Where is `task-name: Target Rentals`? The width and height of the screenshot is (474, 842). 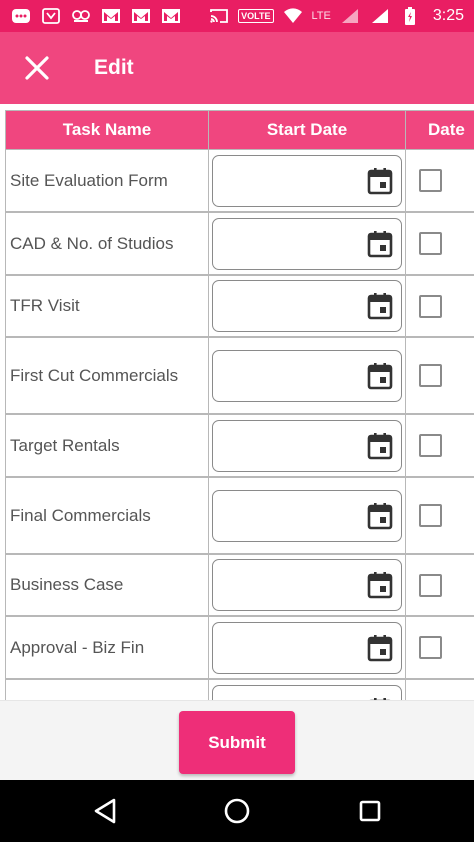 task-name: Target Rentals is located at coordinates (65, 445).